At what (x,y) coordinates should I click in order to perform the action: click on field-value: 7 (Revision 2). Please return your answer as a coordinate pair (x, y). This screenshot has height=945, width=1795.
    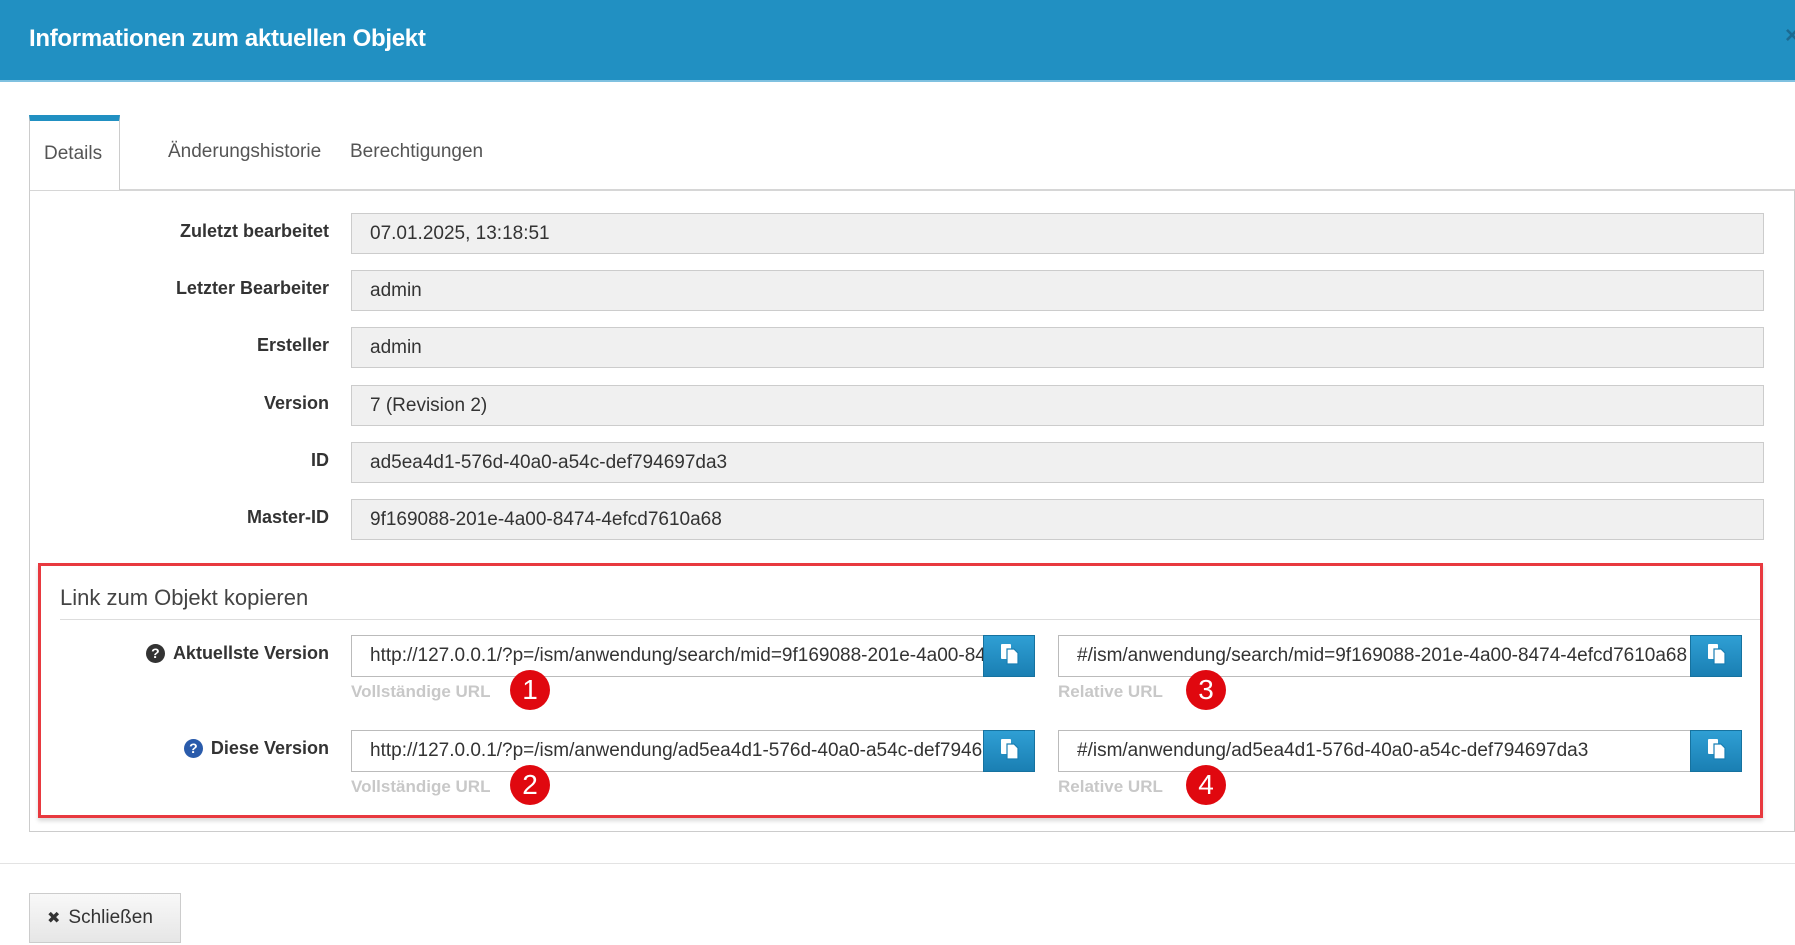
    Looking at the image, I should click on (1057, 405).